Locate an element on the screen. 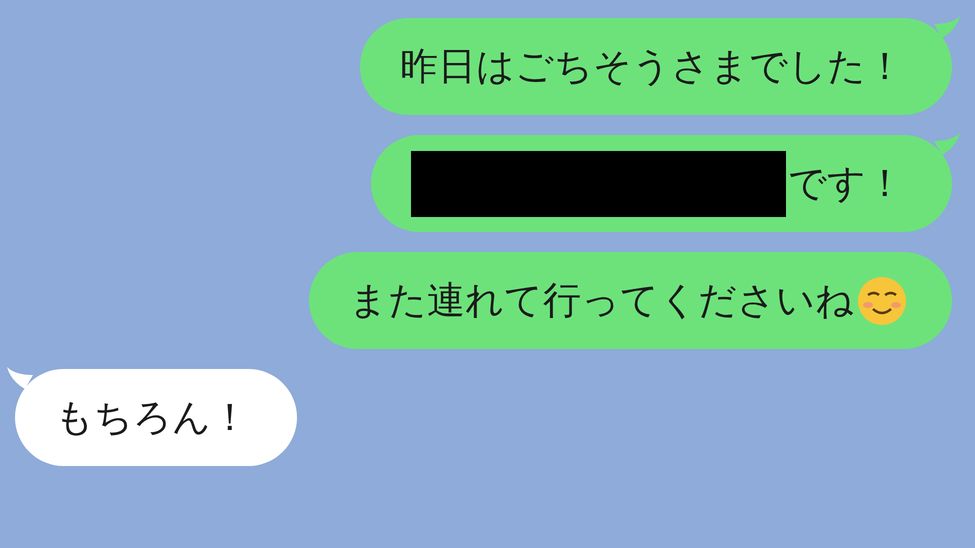 The image size is (975, 548). message-text: です！ is located at coordinates (846, 183).